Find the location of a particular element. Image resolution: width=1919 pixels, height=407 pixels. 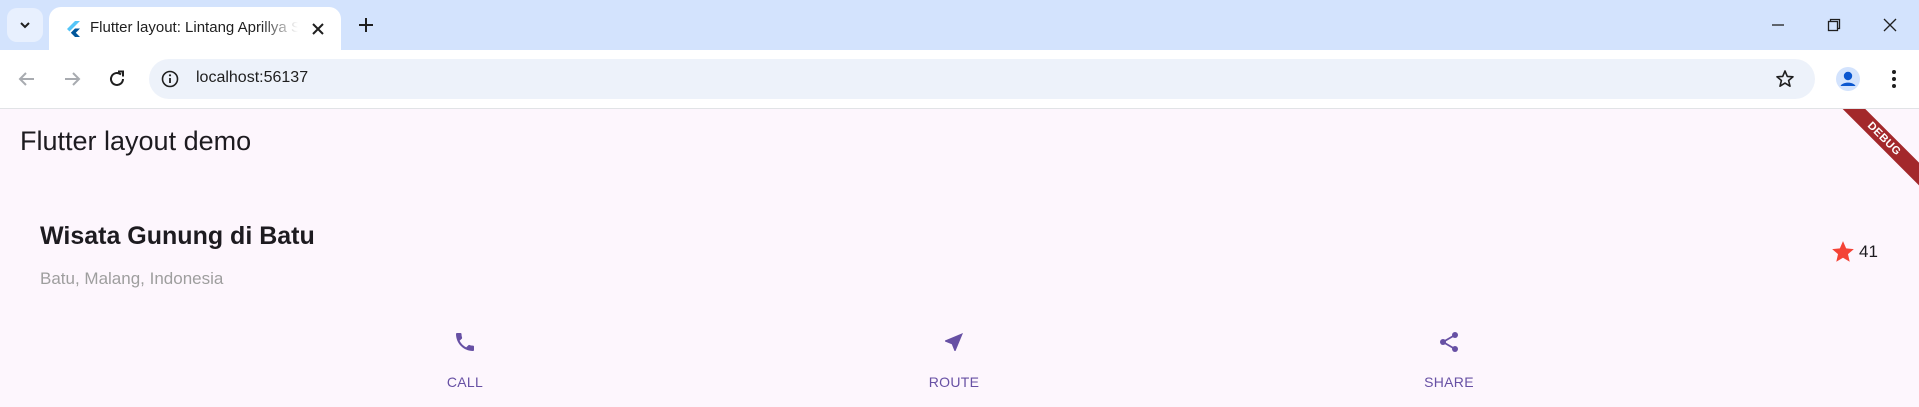

share-action-button: SHARE is located at coordinates (1449, 364).